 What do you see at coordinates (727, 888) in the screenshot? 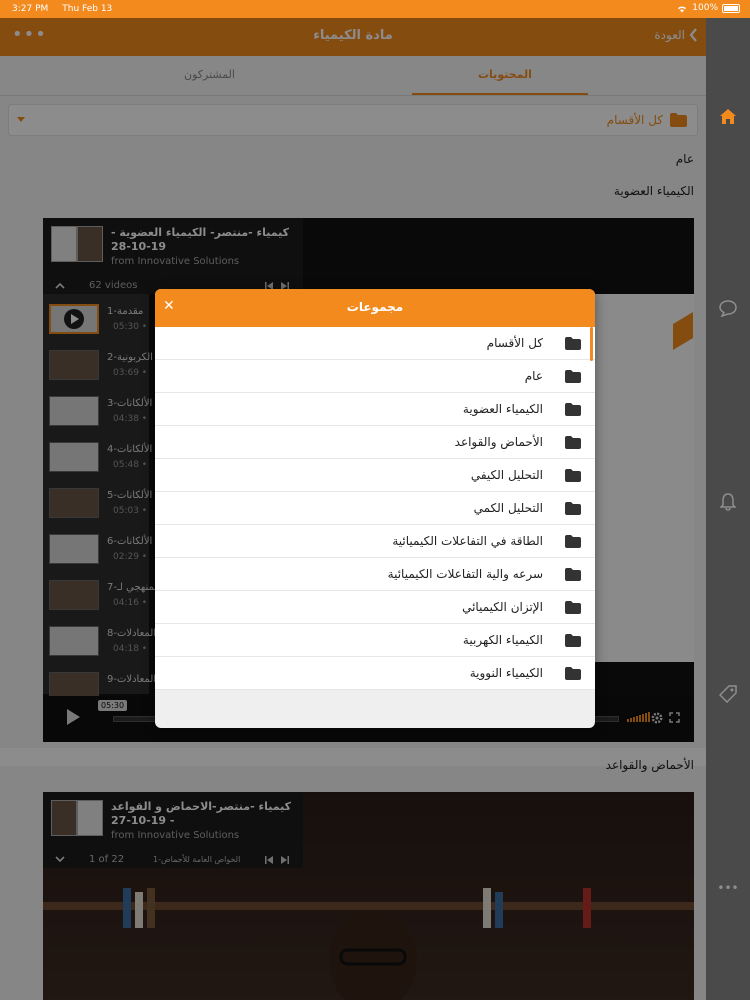
I see `more-icon: •••` at bounding box center [727, 888].